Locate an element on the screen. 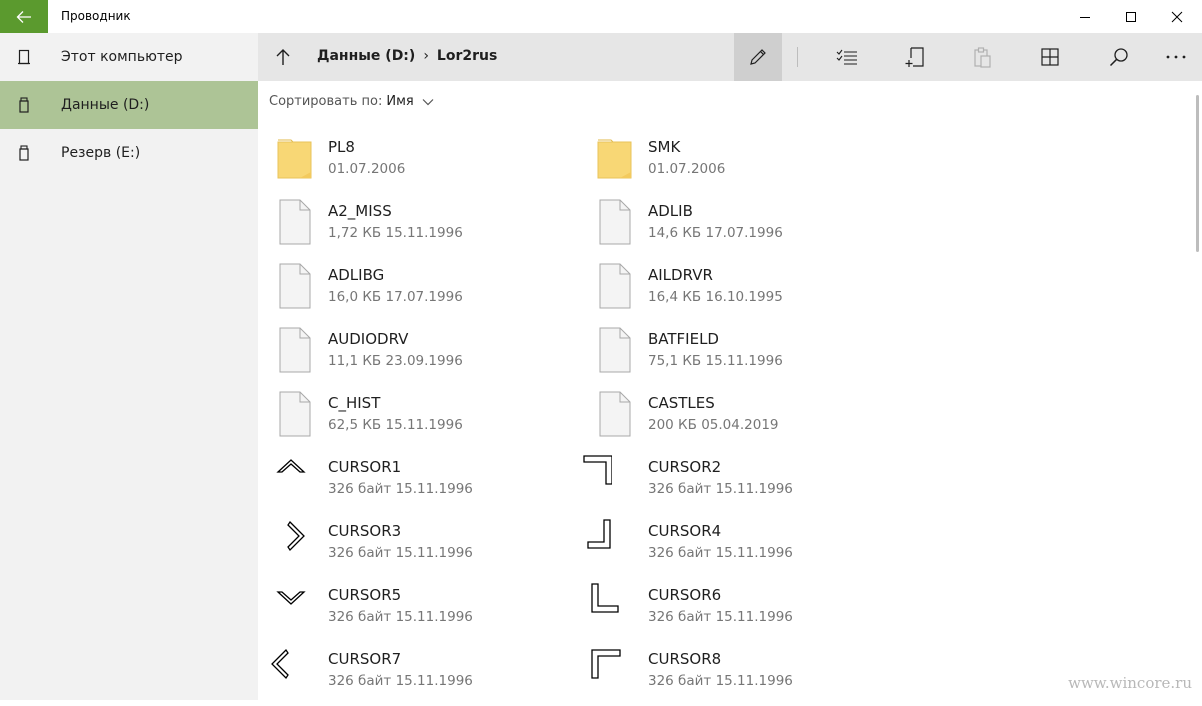 The height and width of the screenshot is (706, 1202). edit-icon is located at coordinates (758, 57).